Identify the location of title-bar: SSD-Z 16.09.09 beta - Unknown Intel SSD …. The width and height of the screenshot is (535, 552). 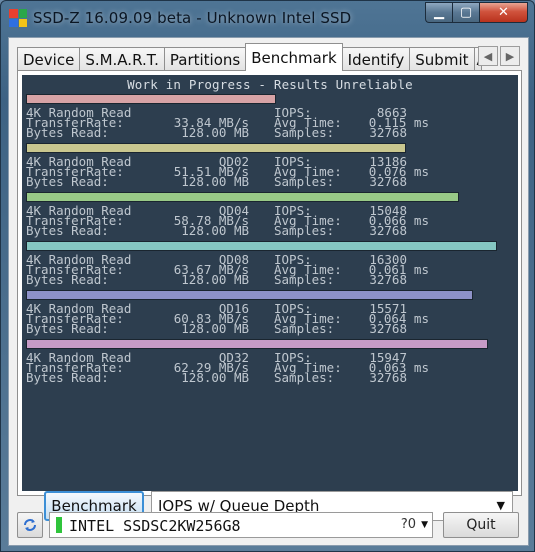
(267, 19).